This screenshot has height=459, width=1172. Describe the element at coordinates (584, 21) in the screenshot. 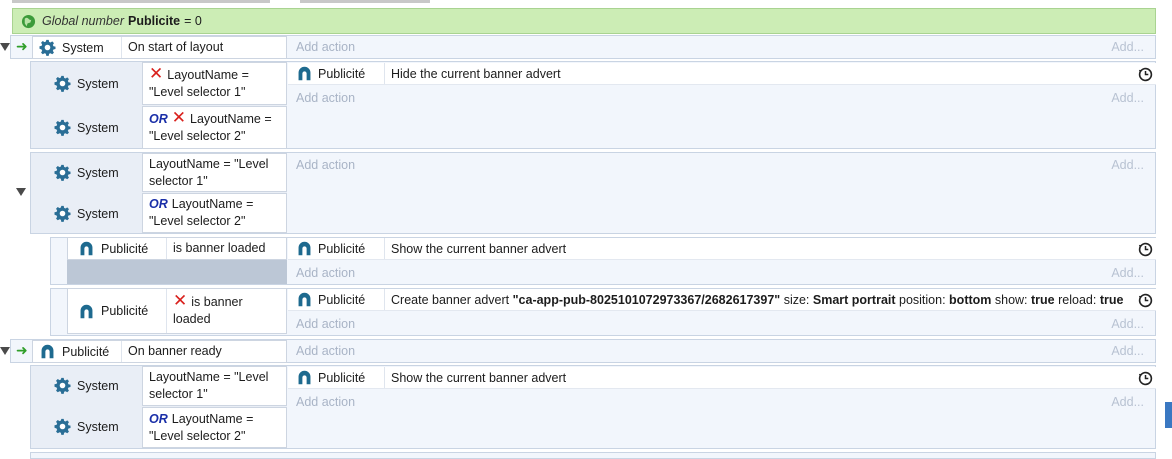

I see `global-variable-row: Global number Publicite = 0` at that location.